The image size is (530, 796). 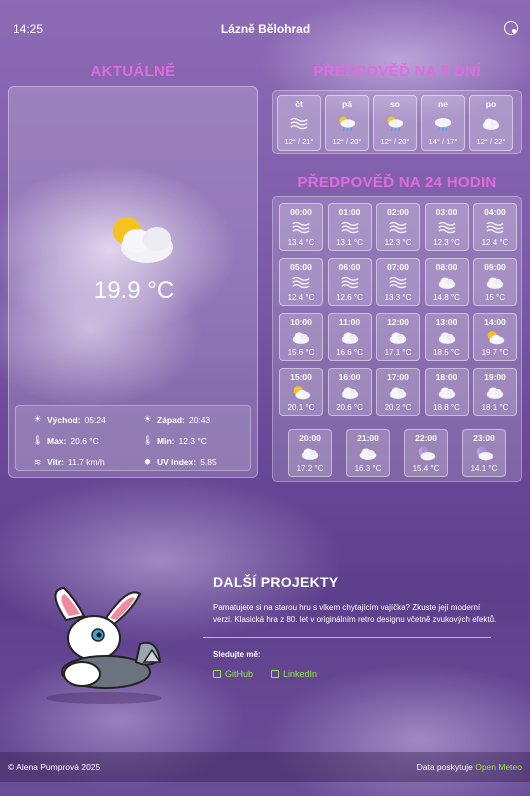 What do you see at coordinates (446, 322) in the screenshot?
I see `hour-label: 13:00` at bounding box center [446, 322].